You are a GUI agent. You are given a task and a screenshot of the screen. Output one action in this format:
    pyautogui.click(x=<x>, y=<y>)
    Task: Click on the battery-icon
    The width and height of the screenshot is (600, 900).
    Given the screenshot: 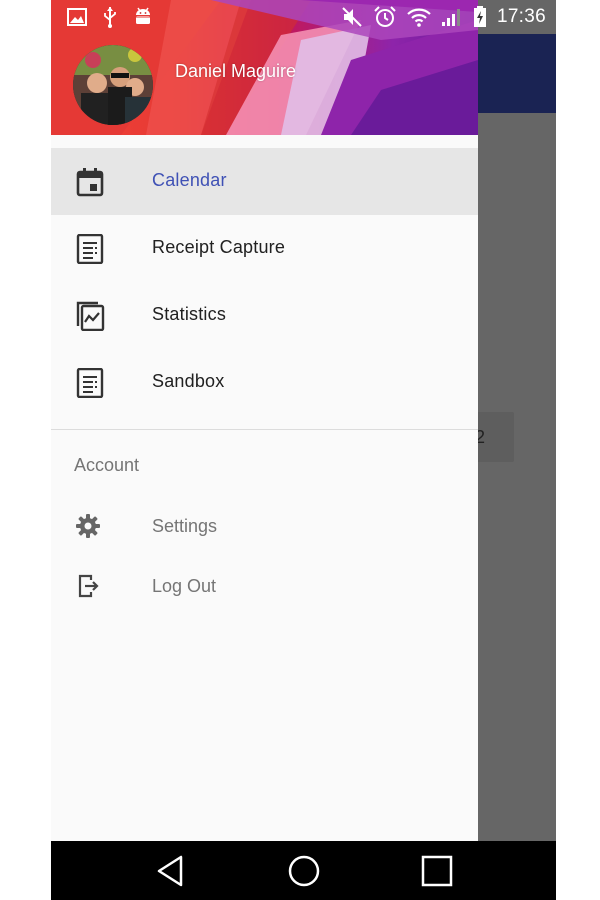 What is the action you would take?
    pyautogui.click(x=479, y=16)
    